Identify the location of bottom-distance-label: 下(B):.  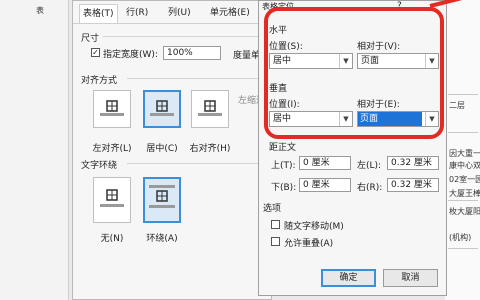
(284, 188).